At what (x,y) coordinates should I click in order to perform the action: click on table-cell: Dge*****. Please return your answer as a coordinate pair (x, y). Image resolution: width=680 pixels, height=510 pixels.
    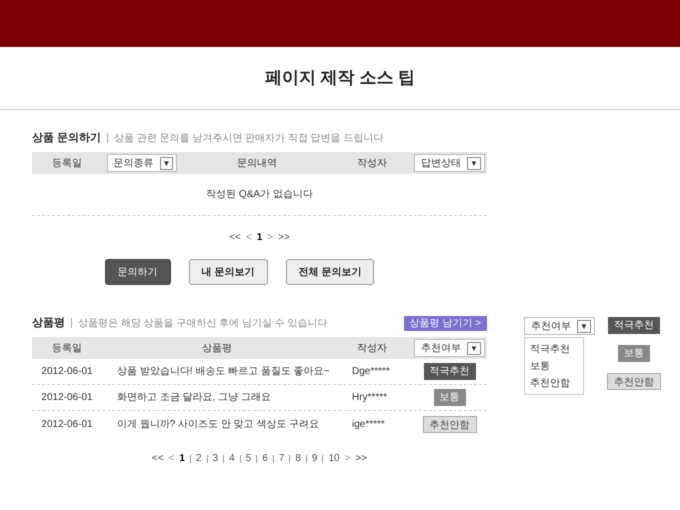
    Looking at the image, I should click on (371, 371).